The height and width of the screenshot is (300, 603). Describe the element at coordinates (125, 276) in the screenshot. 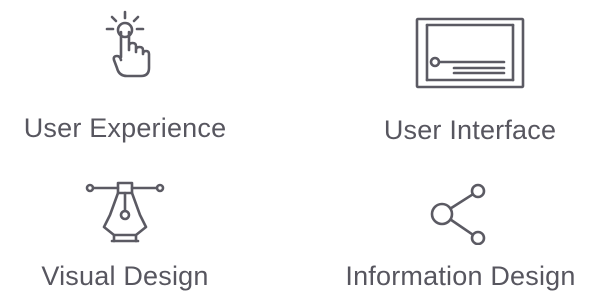

I see `service-label: Visual Design` at that location.